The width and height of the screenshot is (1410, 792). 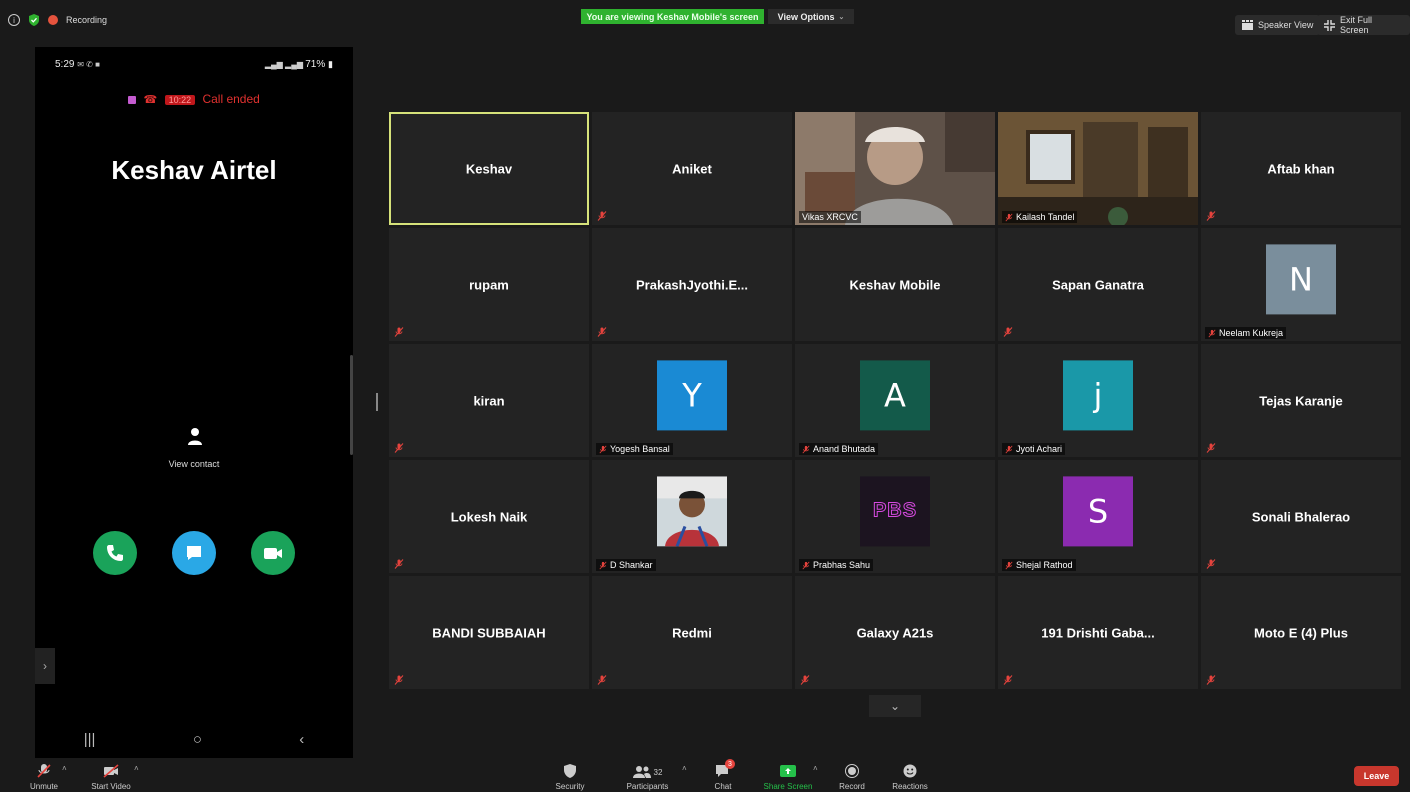 What do you see at coordinates (273, 553) in the screenshot?
I see `video-call-button` at bounding box center [273, 553].